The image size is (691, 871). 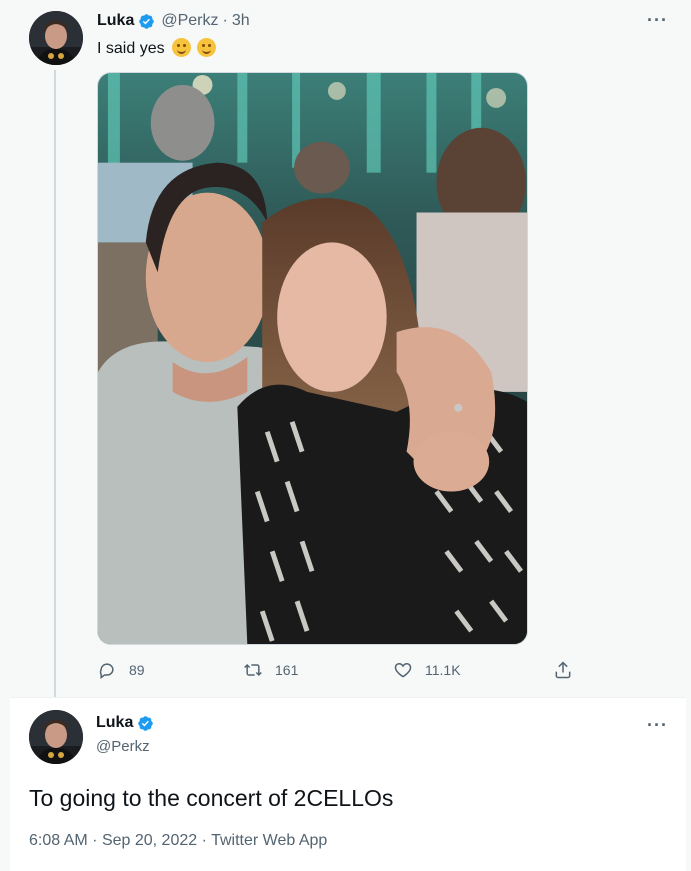 I want to click on share-icon, so click(x=563, y=670).